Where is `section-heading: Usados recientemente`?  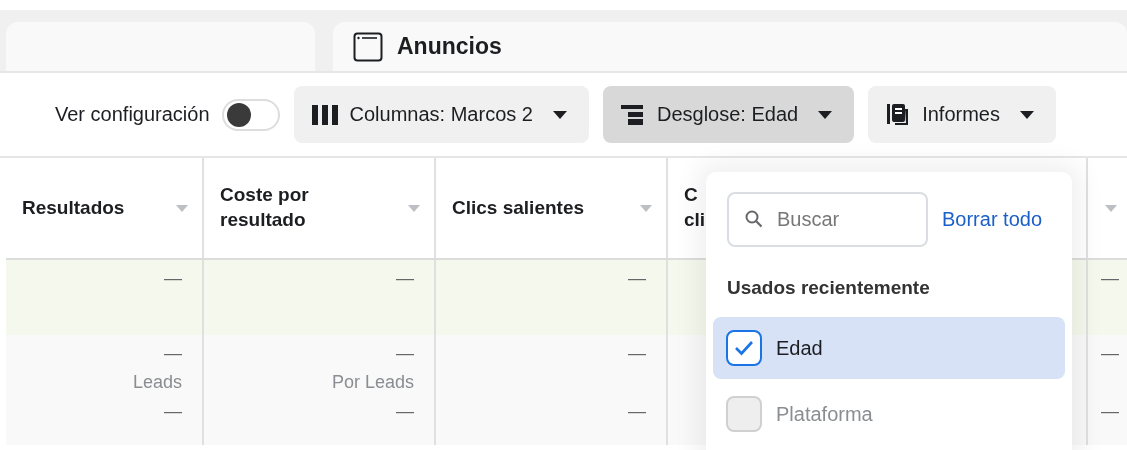 section-heading: Usados recientemente is located at coordinates (828, 288).